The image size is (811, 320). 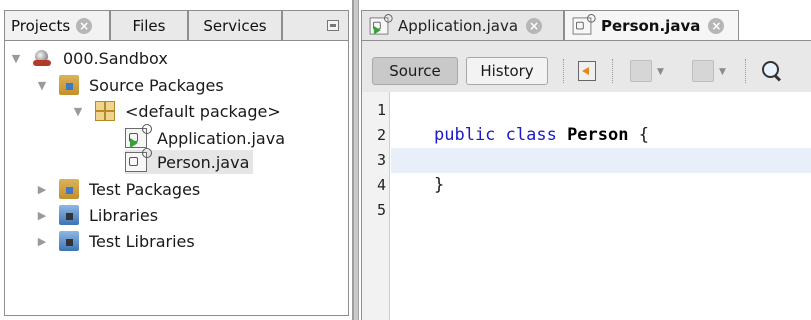 What do you see at coordinates (203, 111) in the screenshot?
I see `tree-node-label: <default package>` at bounding box center [203, 111].